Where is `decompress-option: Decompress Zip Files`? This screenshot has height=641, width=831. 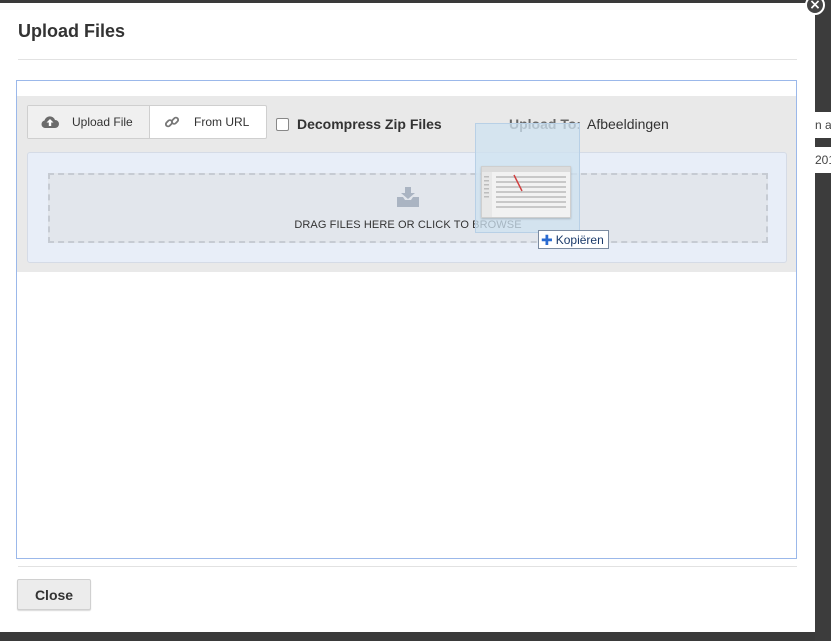 decompress-option: Decompress Zip Files is located at coordinates (359, 124).